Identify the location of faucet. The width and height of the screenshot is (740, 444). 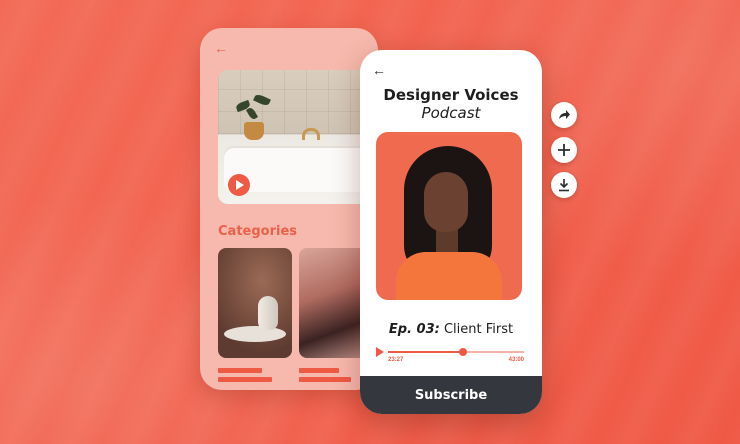
(311, 134).